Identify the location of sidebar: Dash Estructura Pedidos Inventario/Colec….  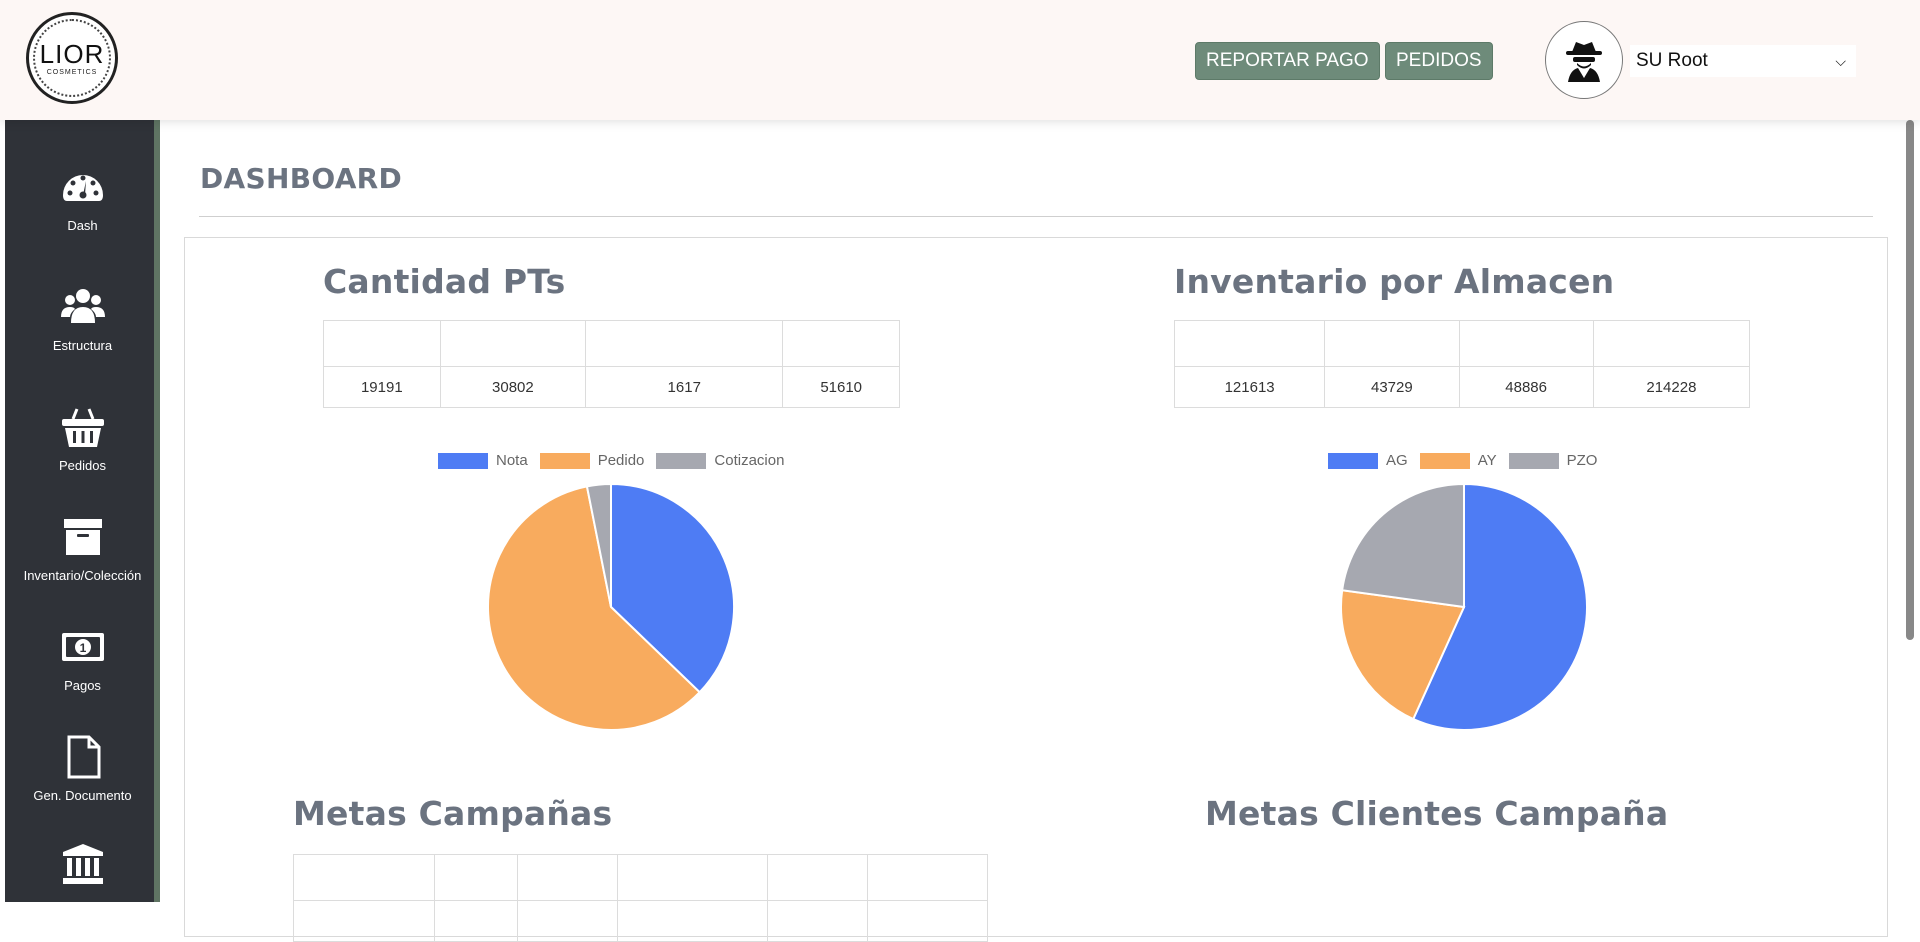
(82, 511).